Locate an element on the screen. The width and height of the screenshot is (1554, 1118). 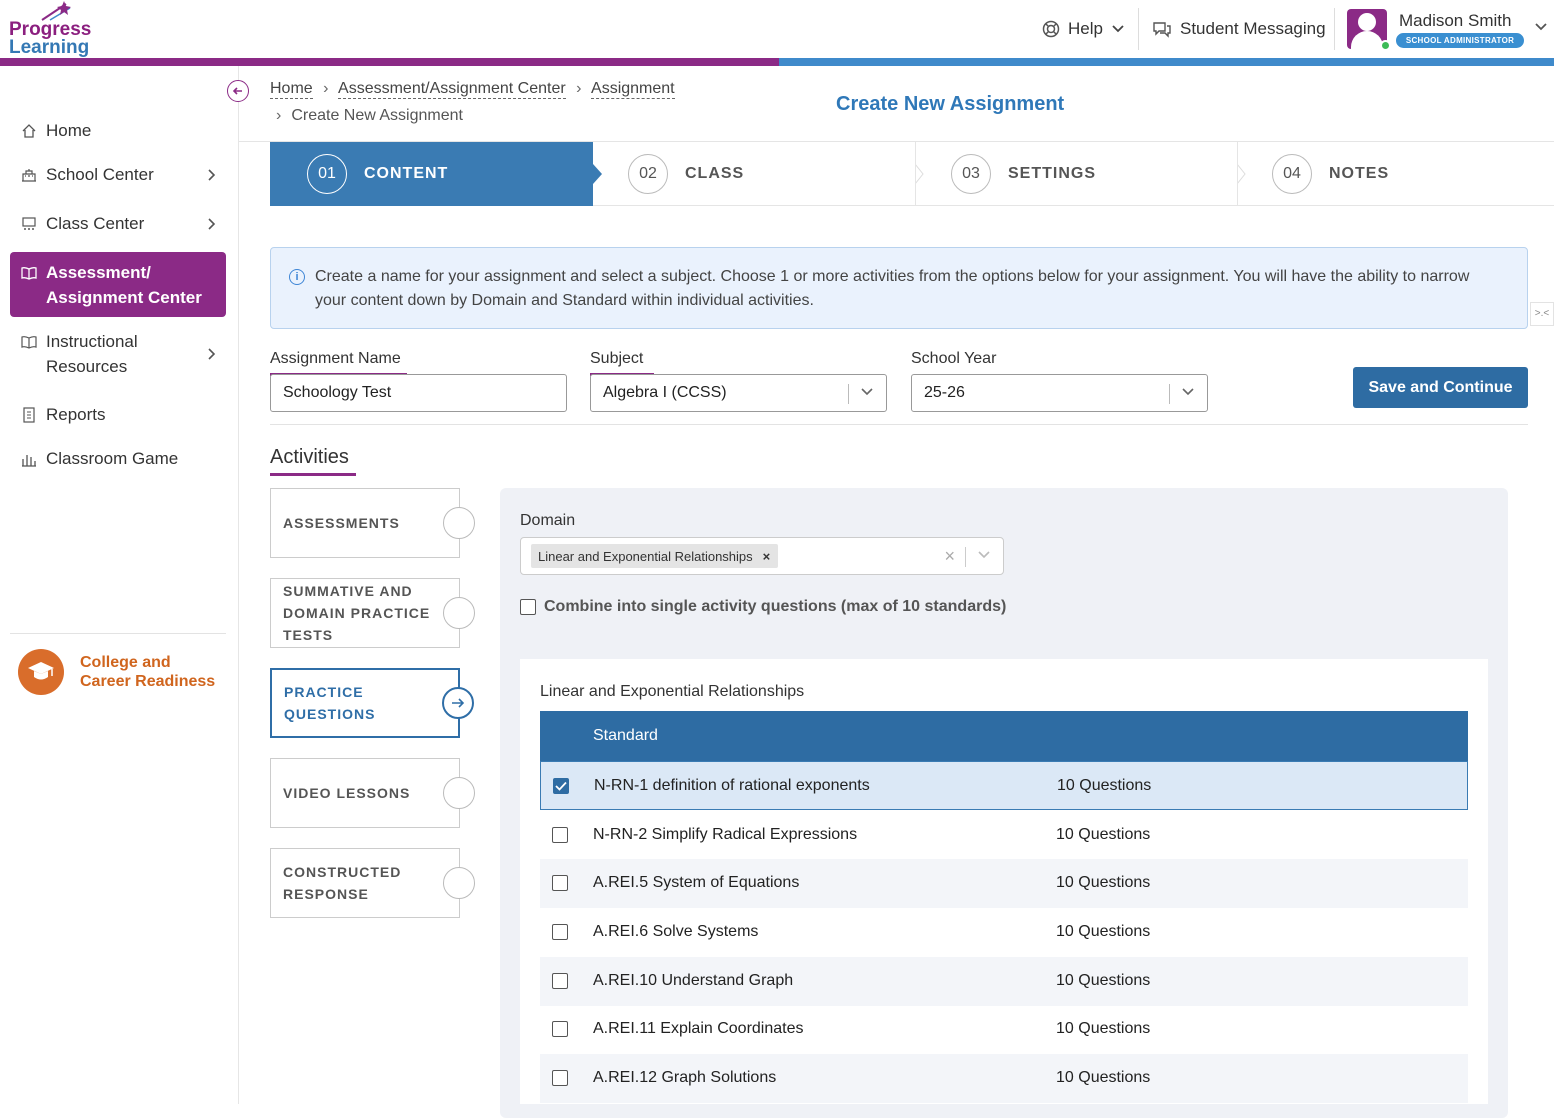
sidebar-item-instructional-resources: Instructional Resources is located at coordinates (118, 354).